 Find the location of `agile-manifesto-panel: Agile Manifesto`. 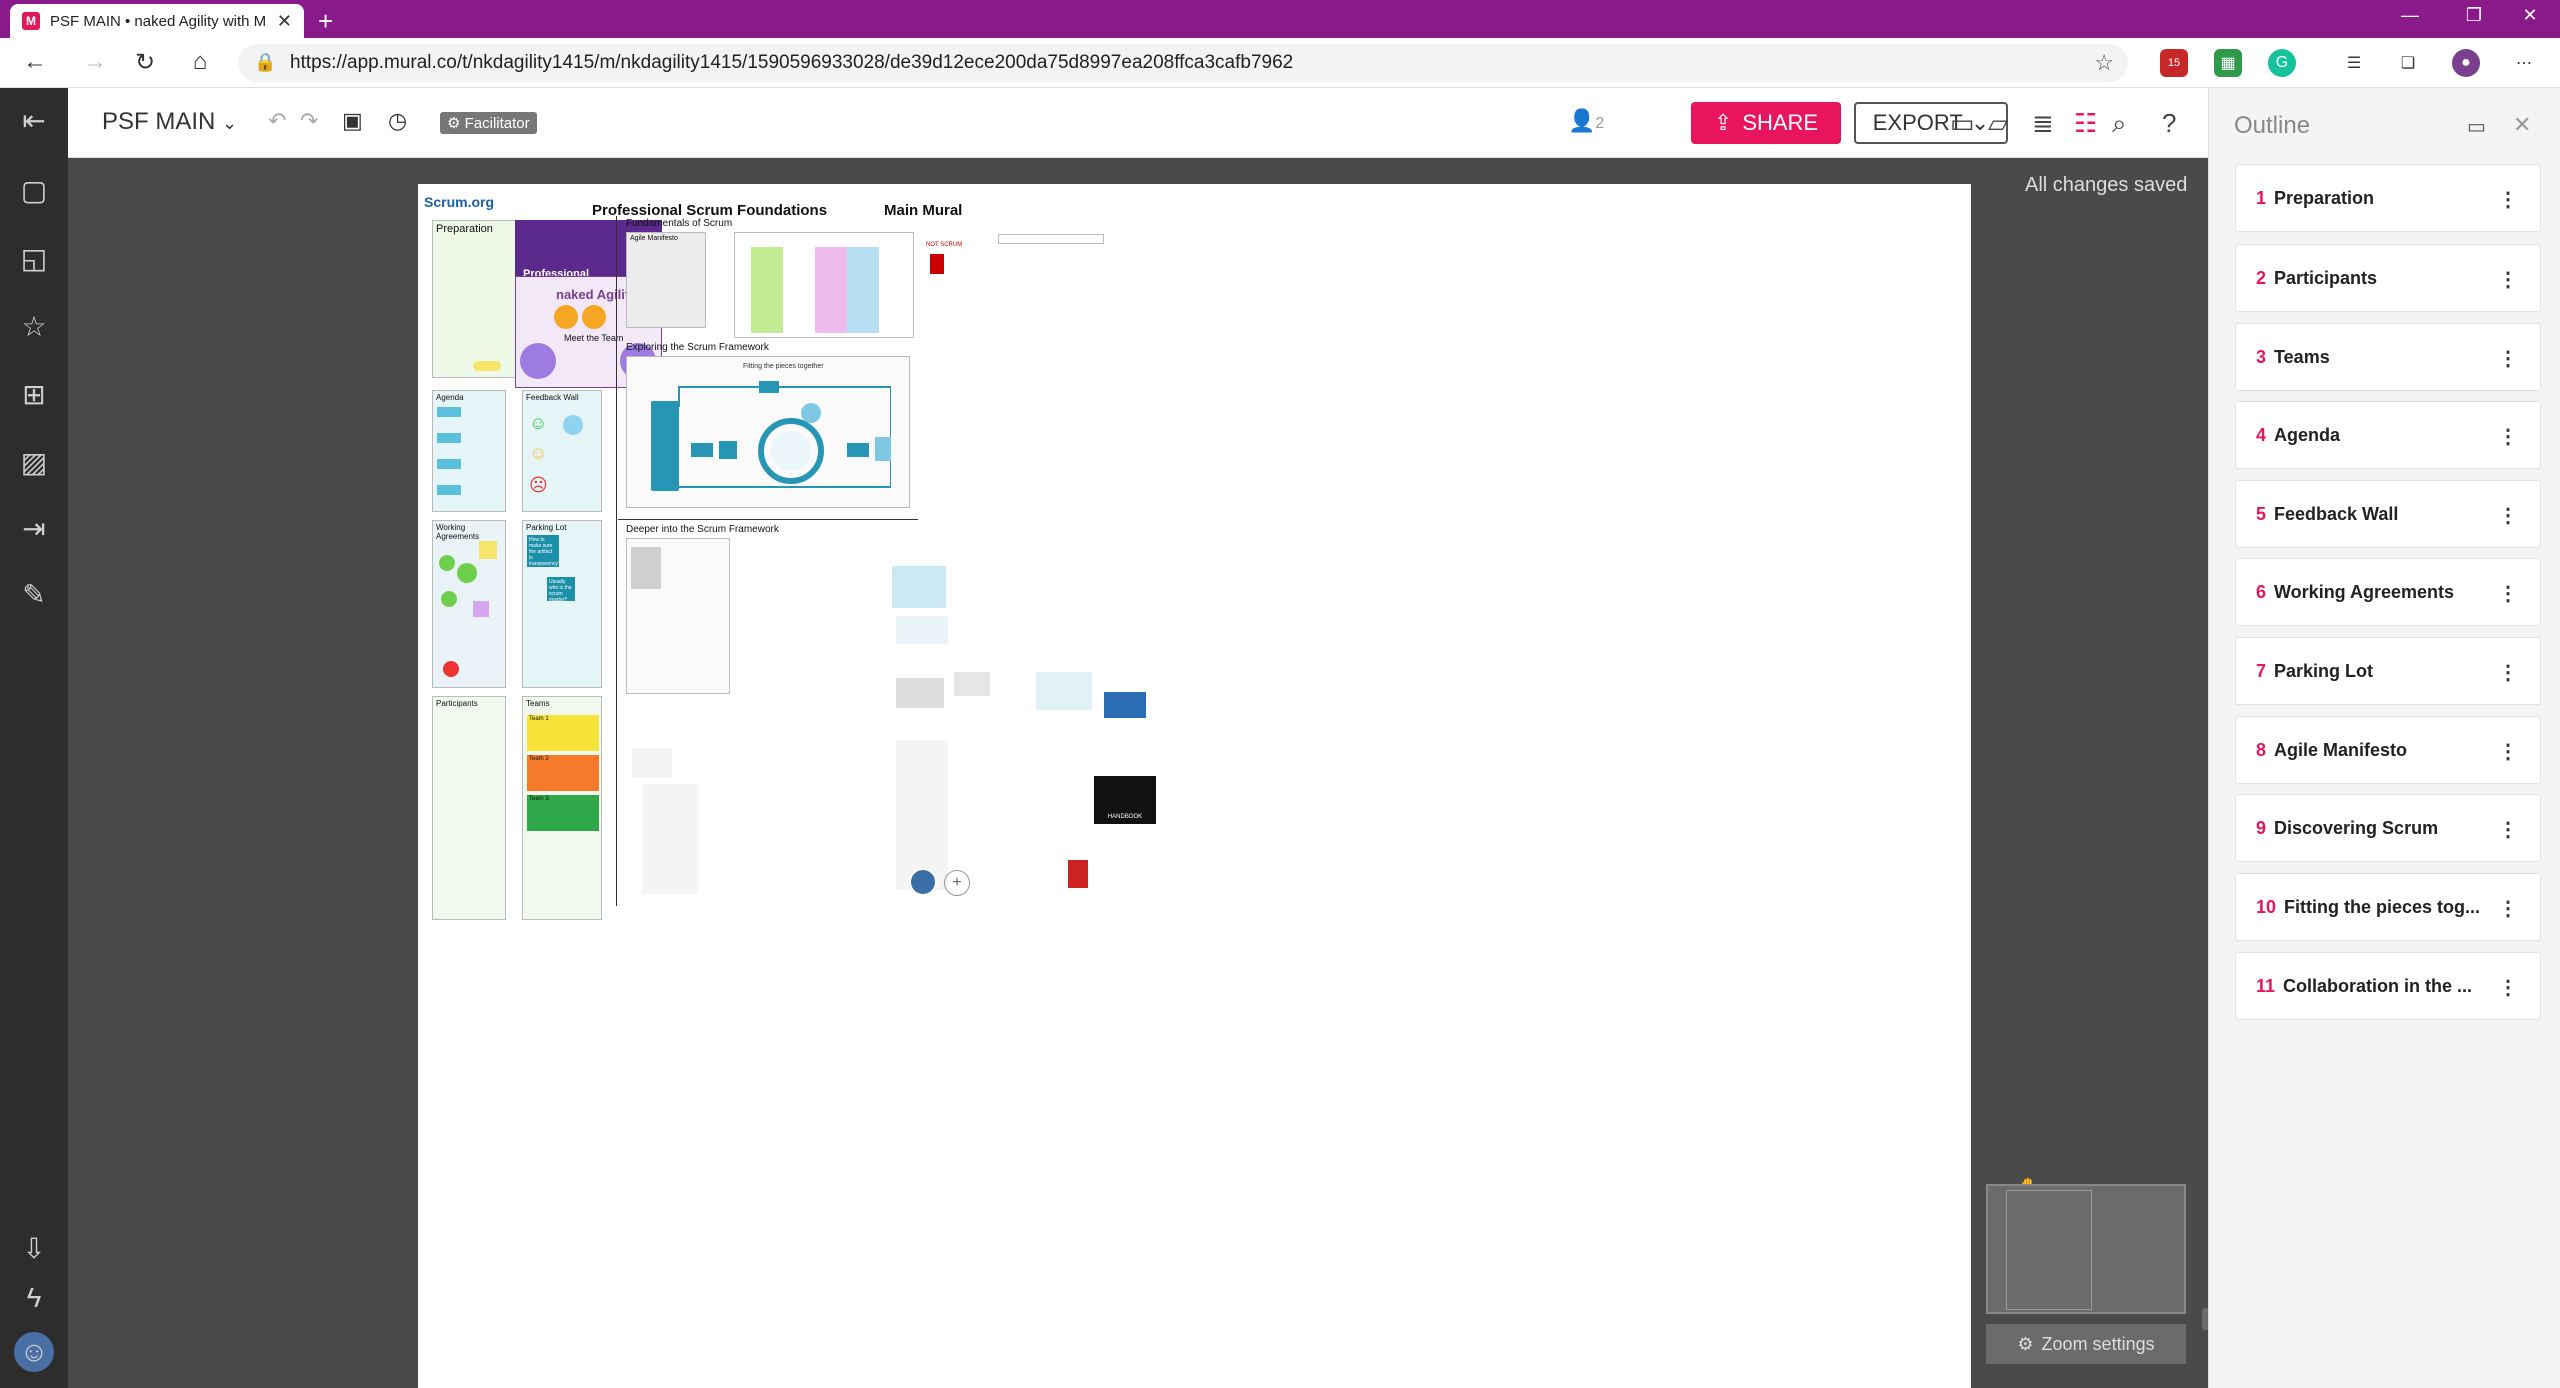

agile-manifesto-panel: Agile Manifesto is located at coordinates (666, 280).